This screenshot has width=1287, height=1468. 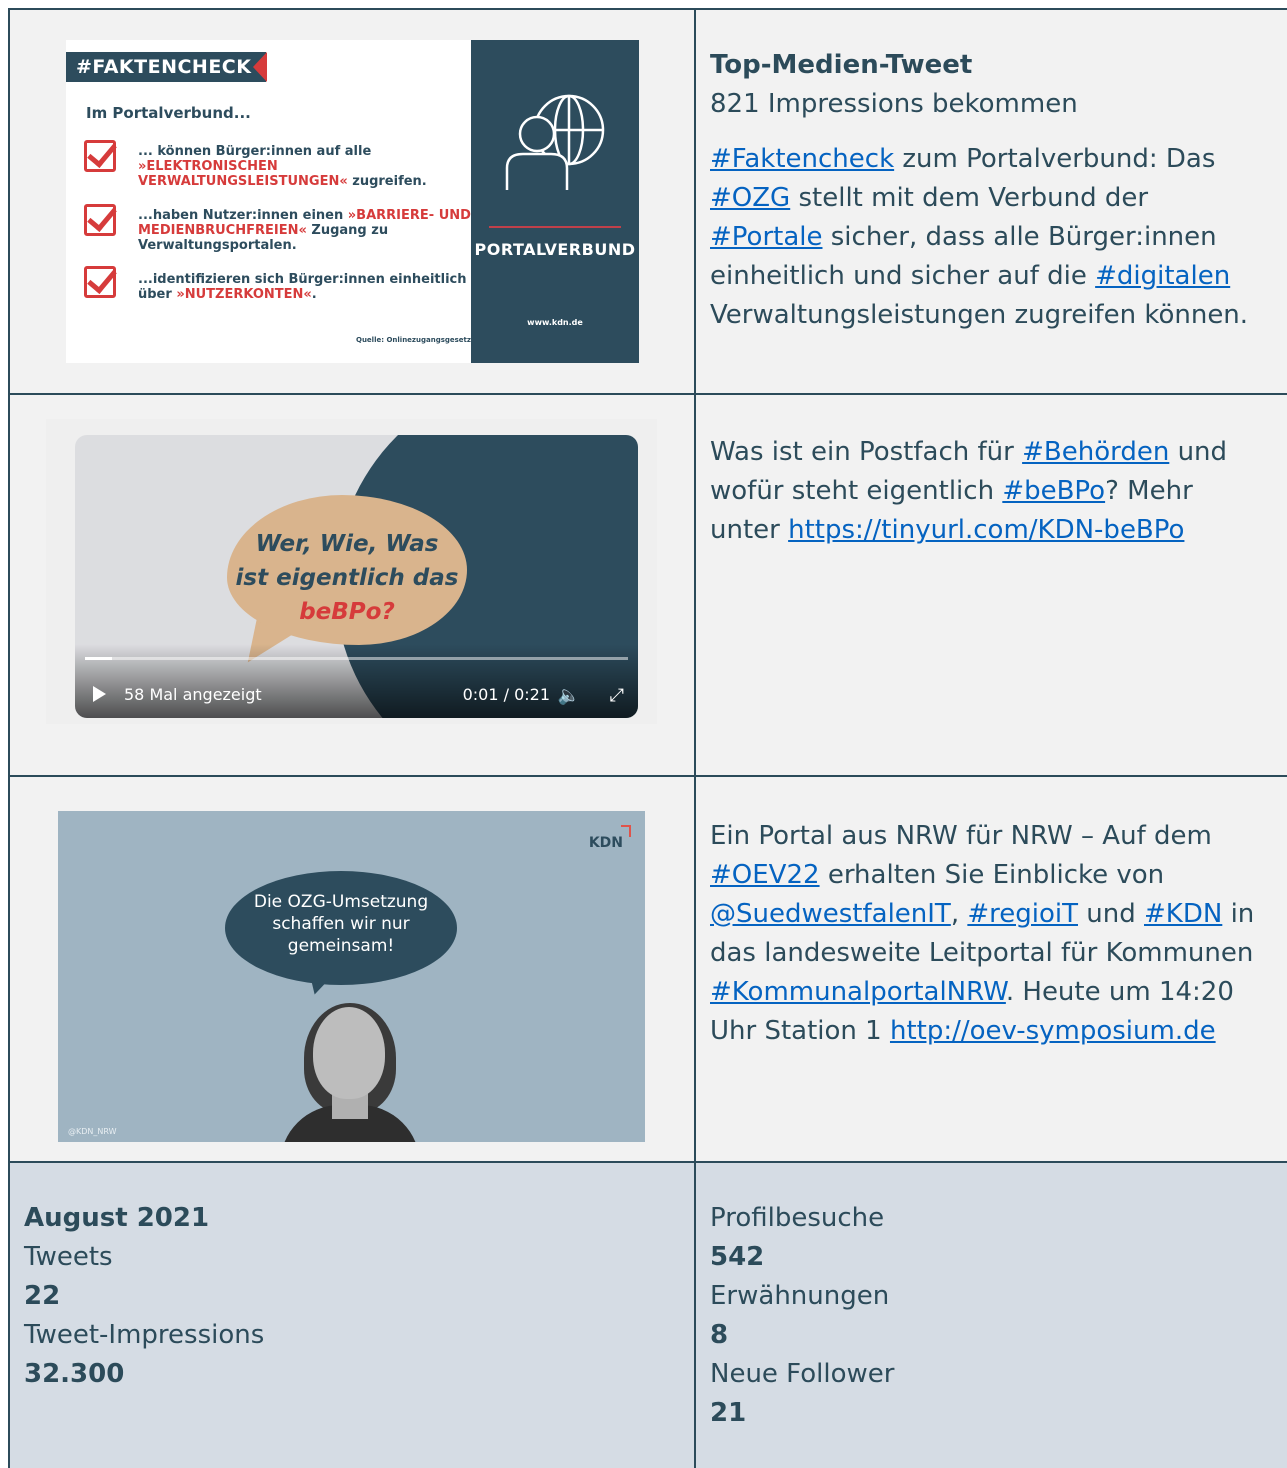 I want to click on hashtag-regioit-link: #regioiT, so click(x=1022, y=914).